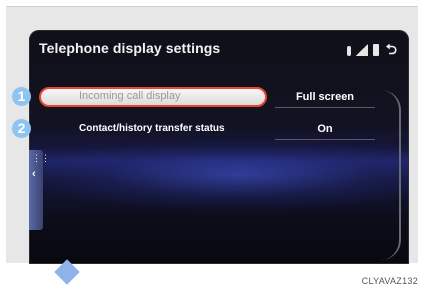 The height and width of the screenshot is (291, 424). What do you see at coordinates (21, 96) in the screenshot?
I see `callout-number: 1` at bounding box center [21, 96].